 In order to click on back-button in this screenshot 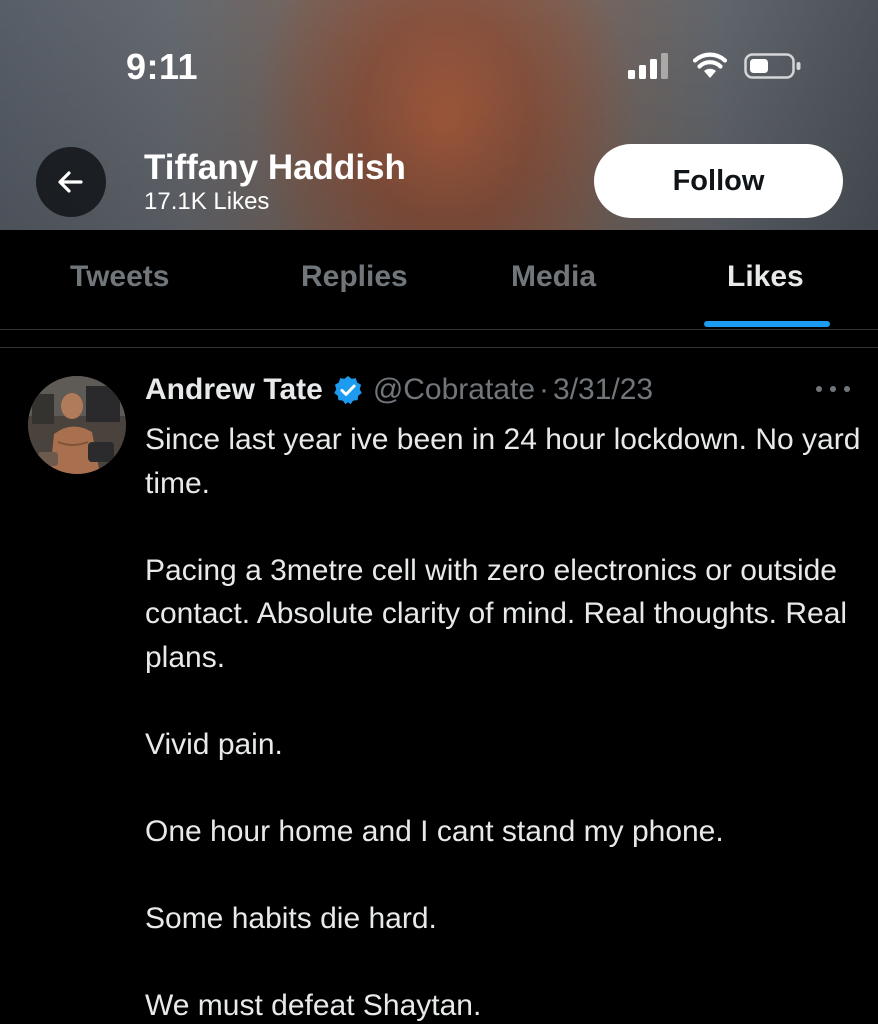, I will do `click(71, 182)`.